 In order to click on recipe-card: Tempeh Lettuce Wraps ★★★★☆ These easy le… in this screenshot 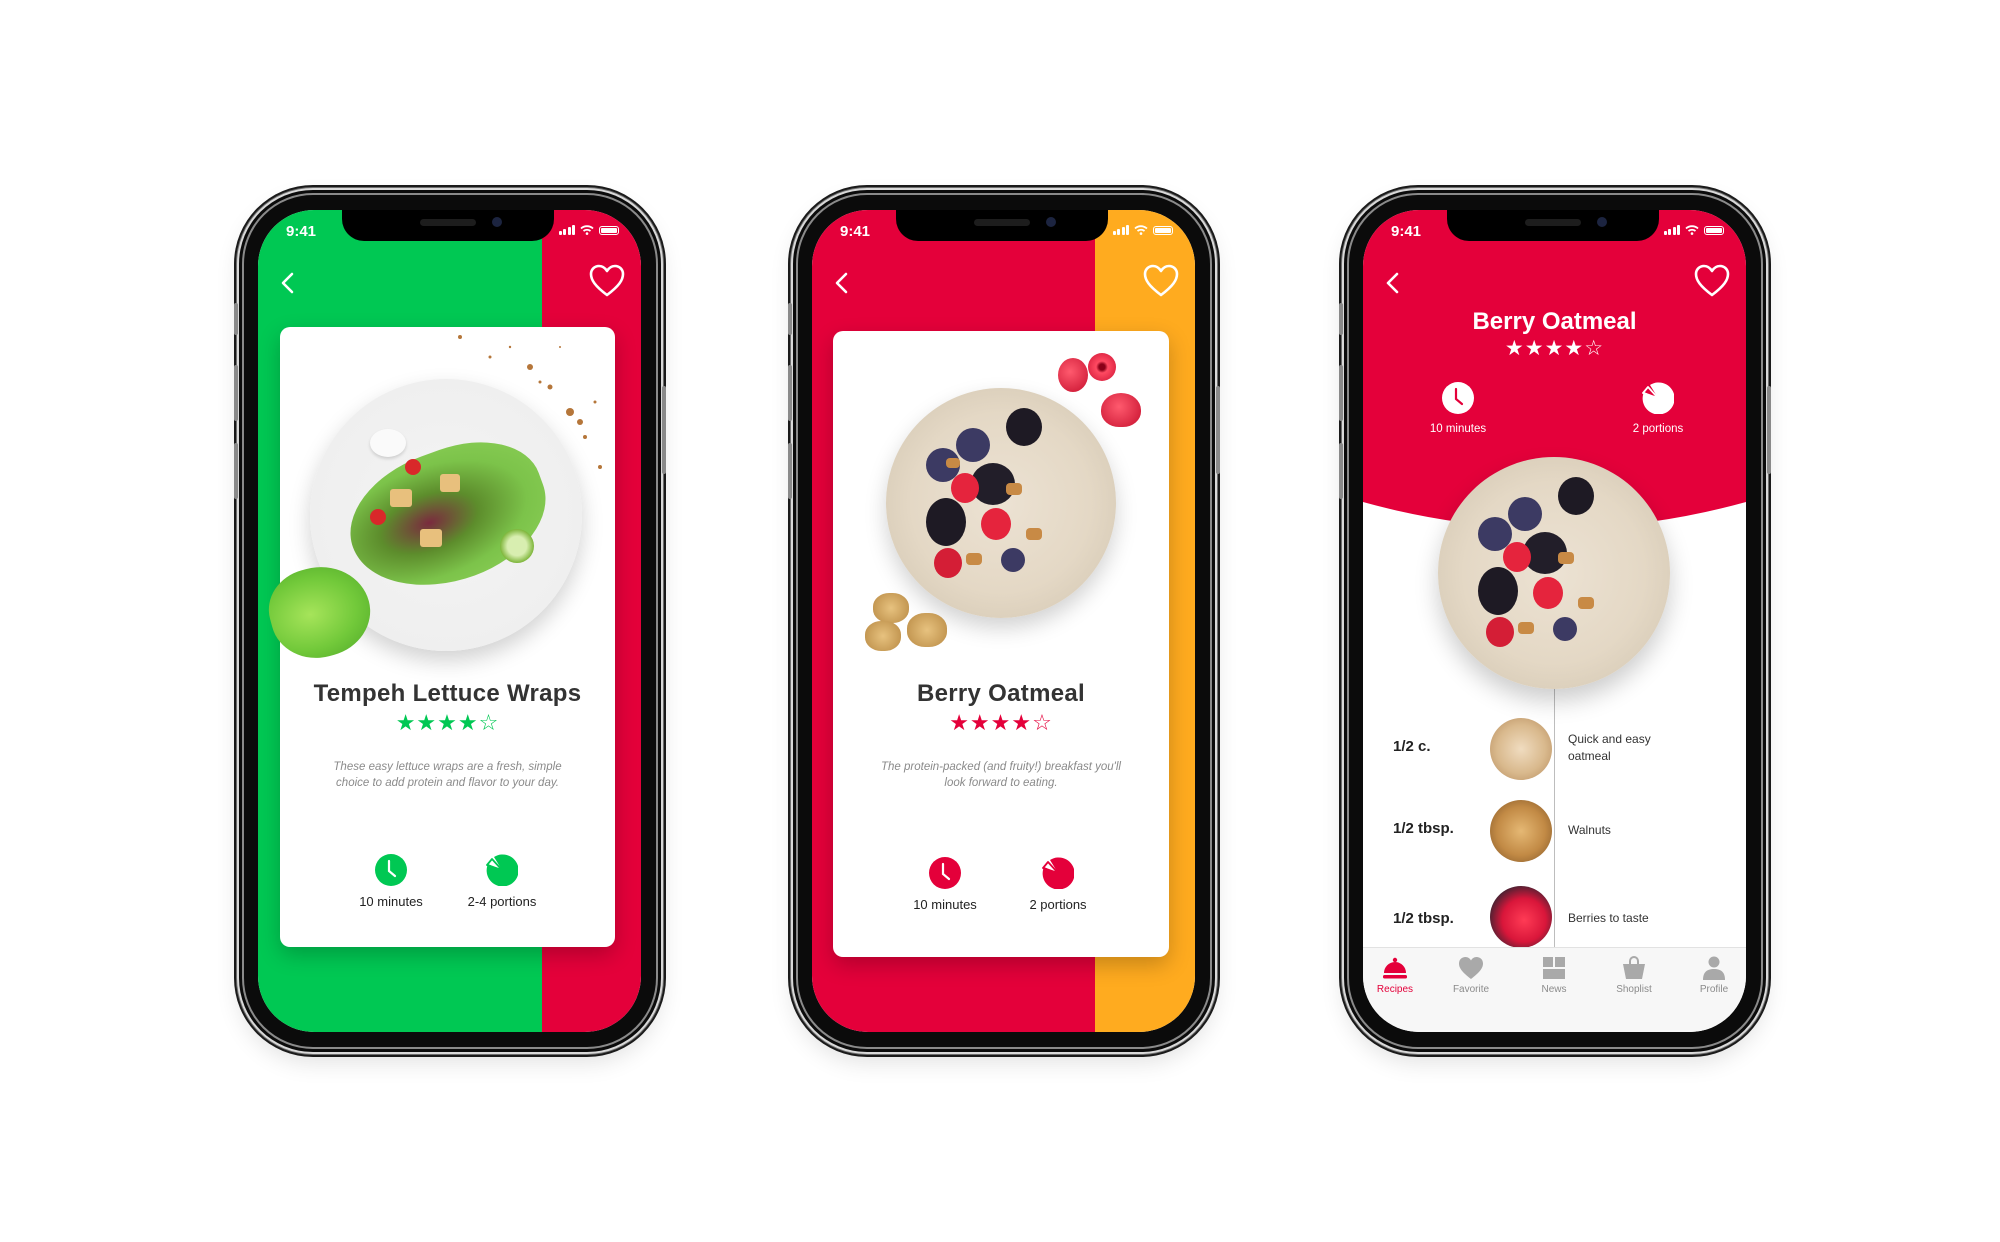, I will do `click(437, 637)`.